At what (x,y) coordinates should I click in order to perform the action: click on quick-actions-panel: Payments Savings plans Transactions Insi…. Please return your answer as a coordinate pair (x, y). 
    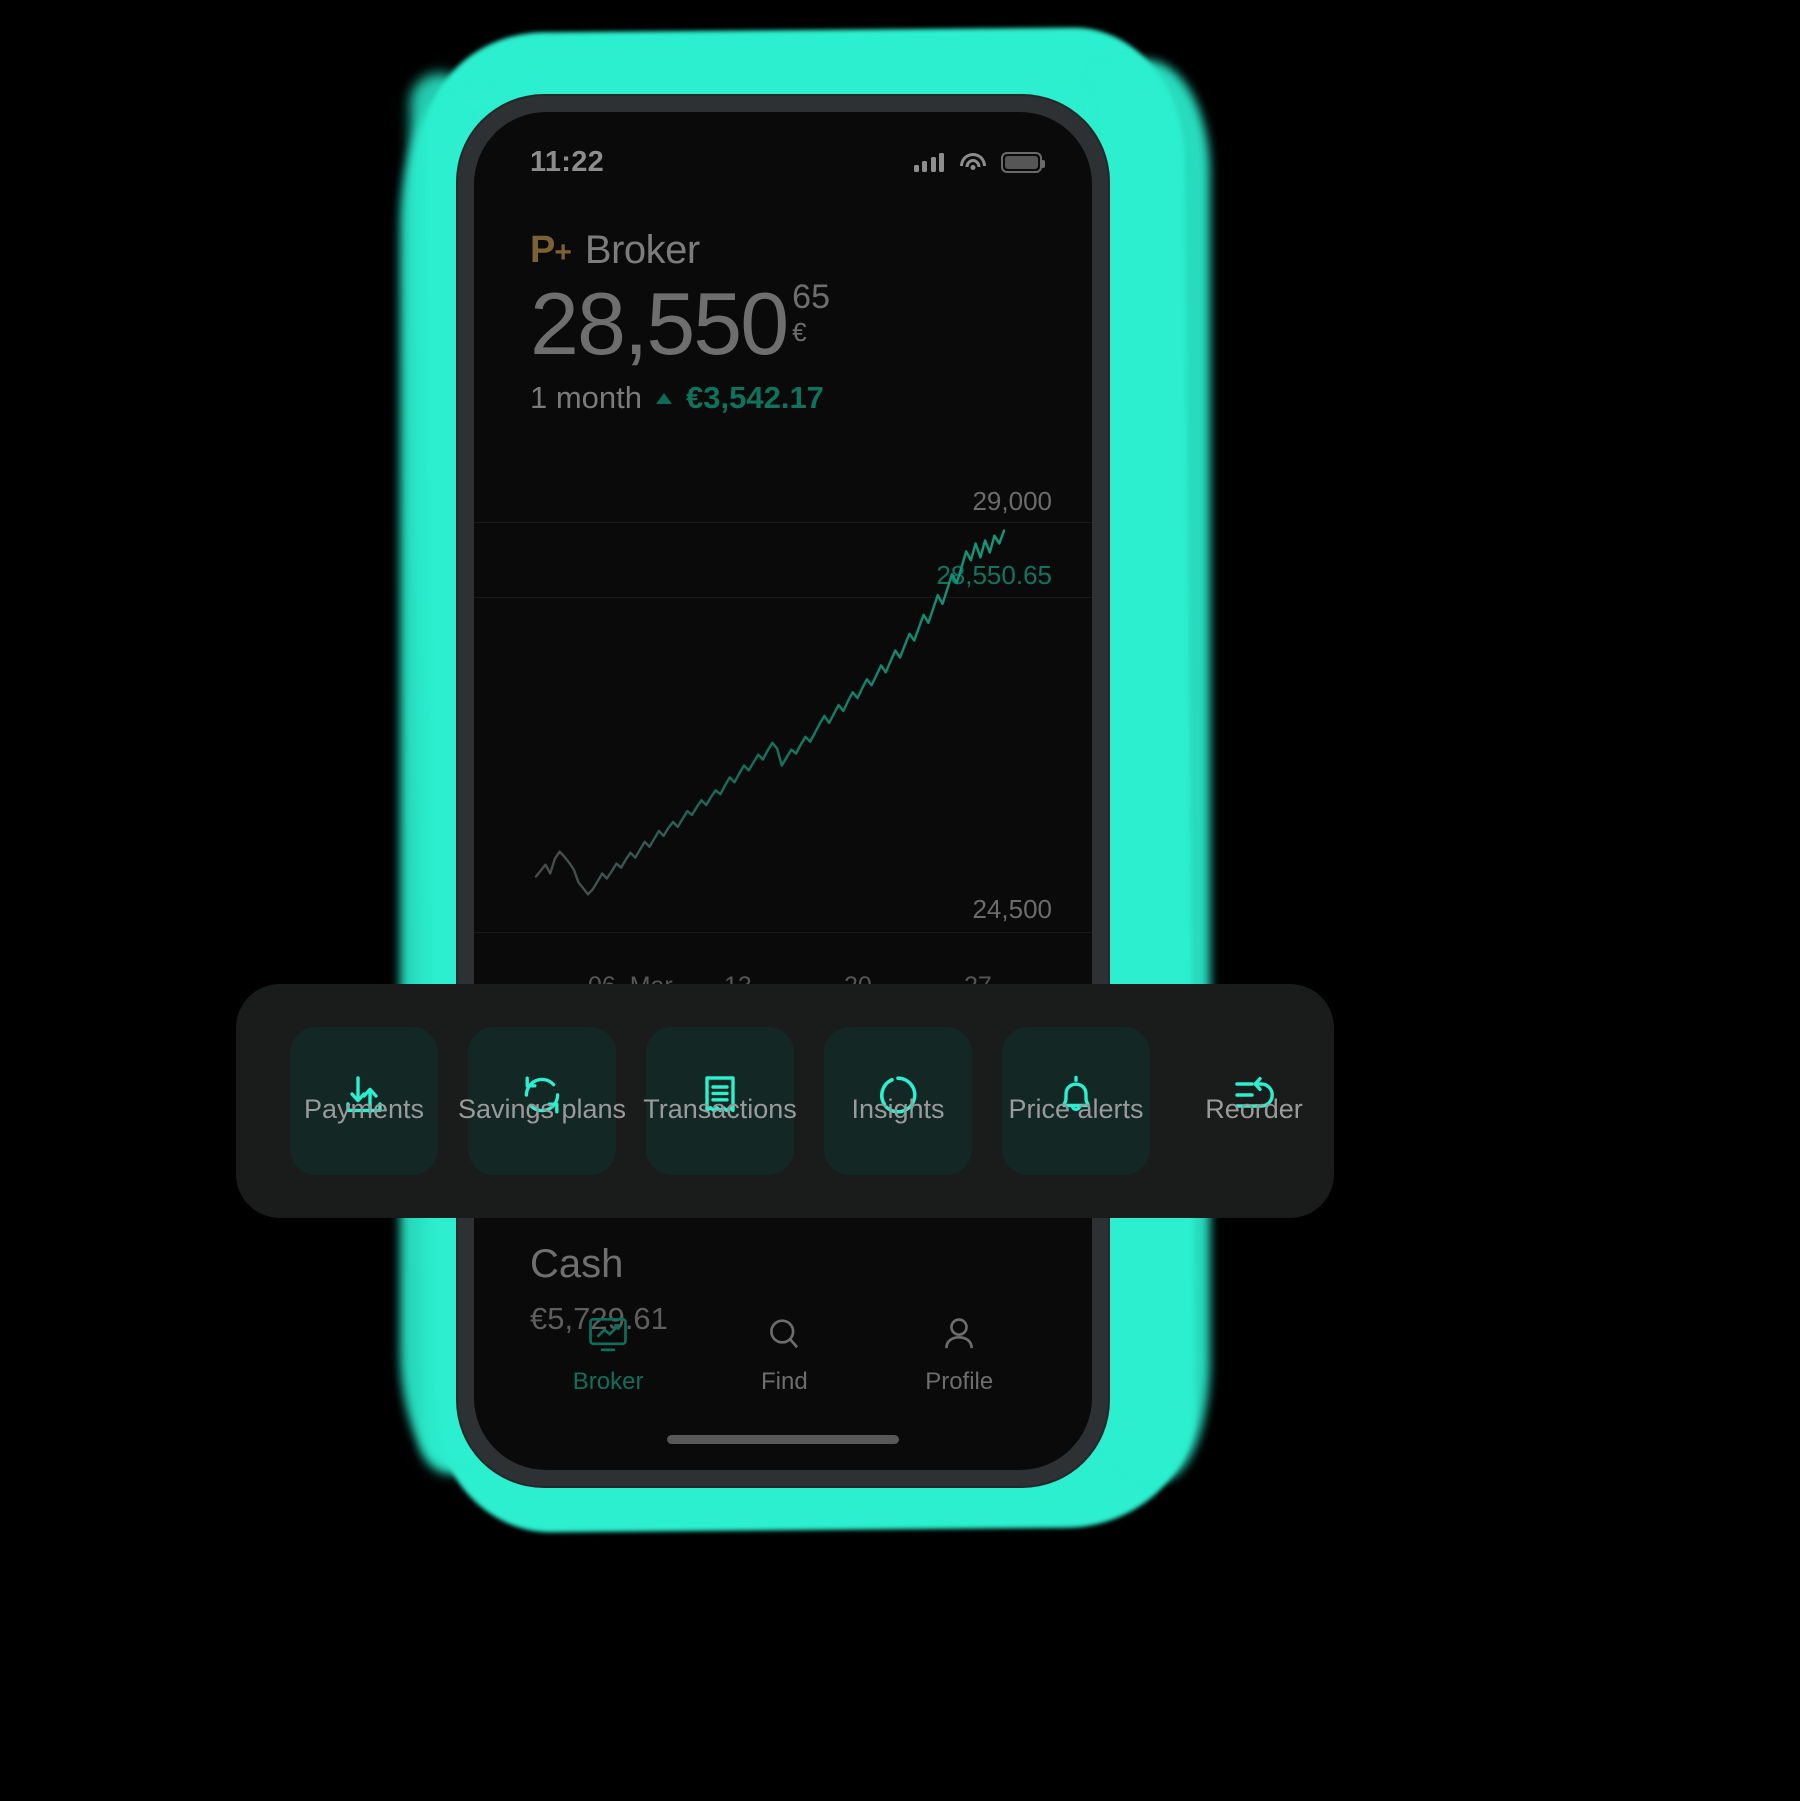
    Looking at the image, I should click on (785, 1101).